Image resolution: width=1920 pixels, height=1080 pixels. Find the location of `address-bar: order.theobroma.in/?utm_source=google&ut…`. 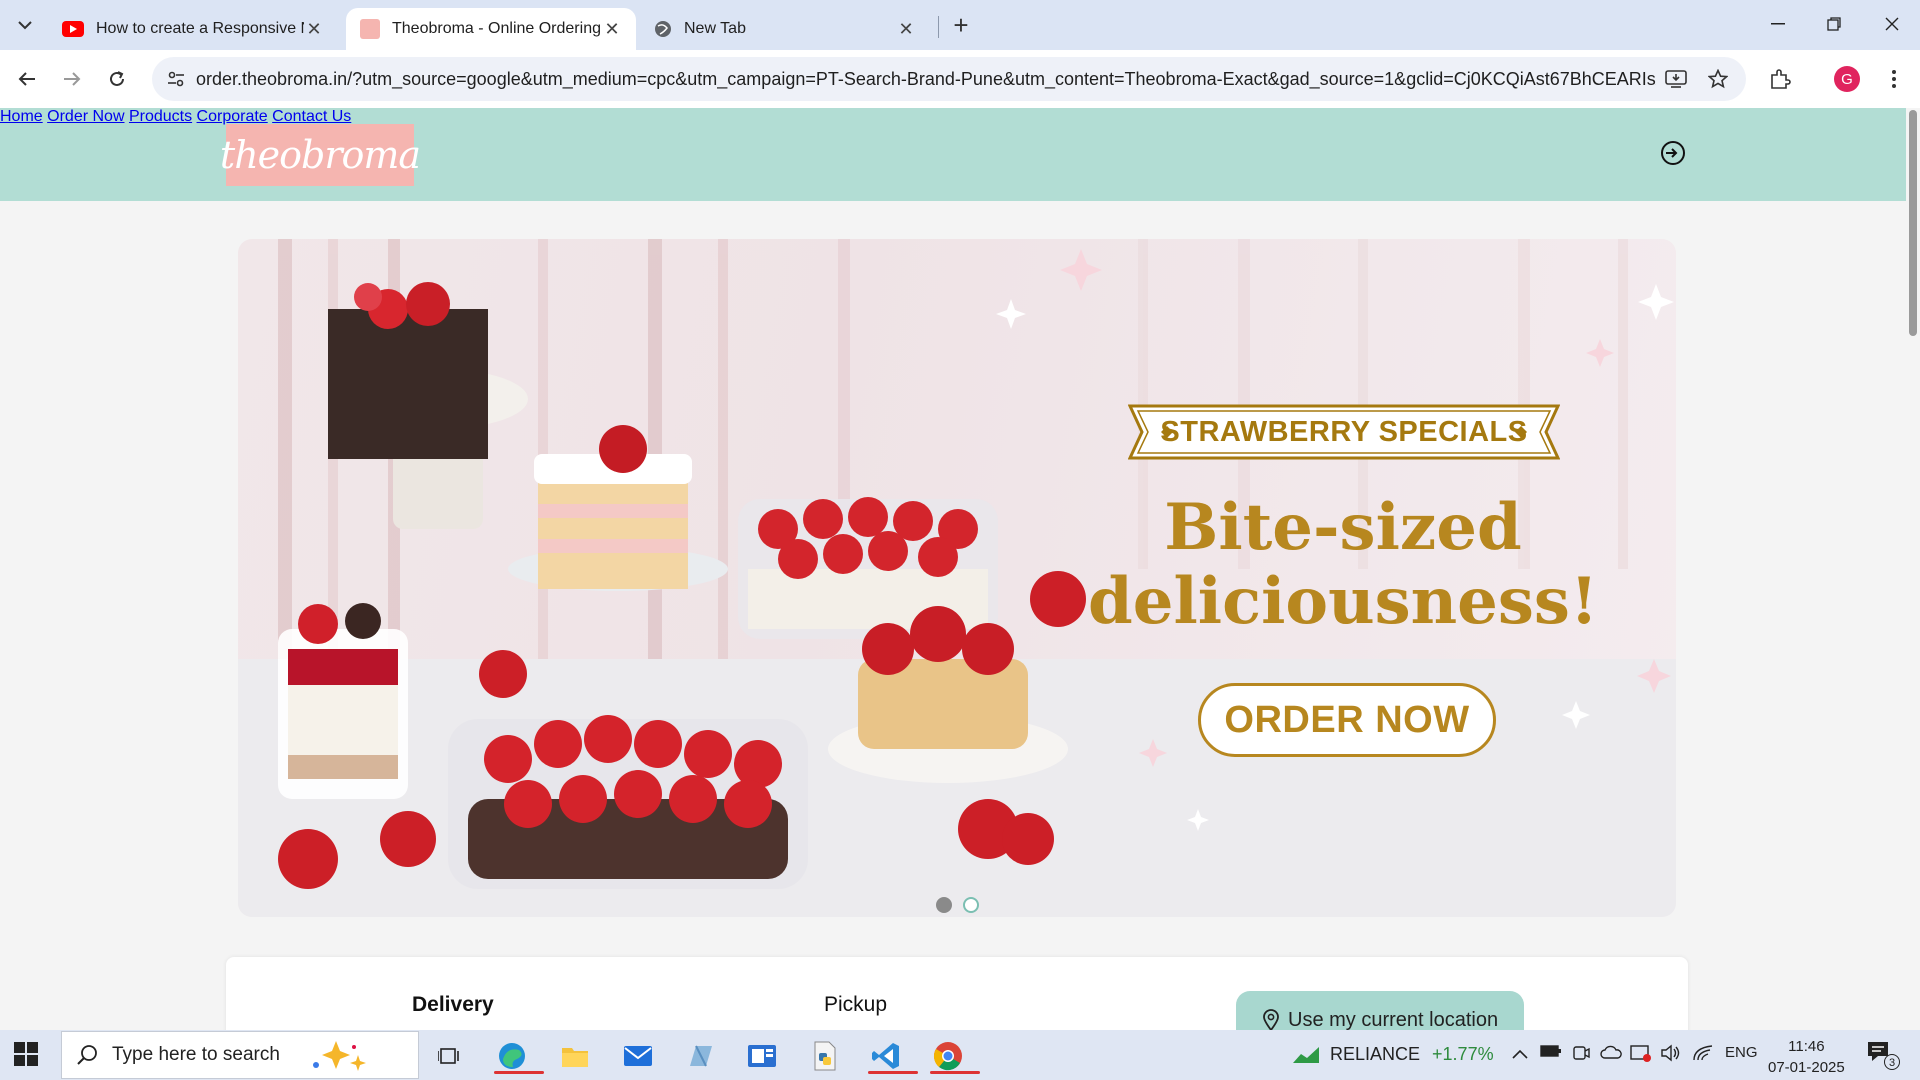

address-bar: order.theobroma.in/?utm_source=google&ut… is located at coordinates (949, 79).